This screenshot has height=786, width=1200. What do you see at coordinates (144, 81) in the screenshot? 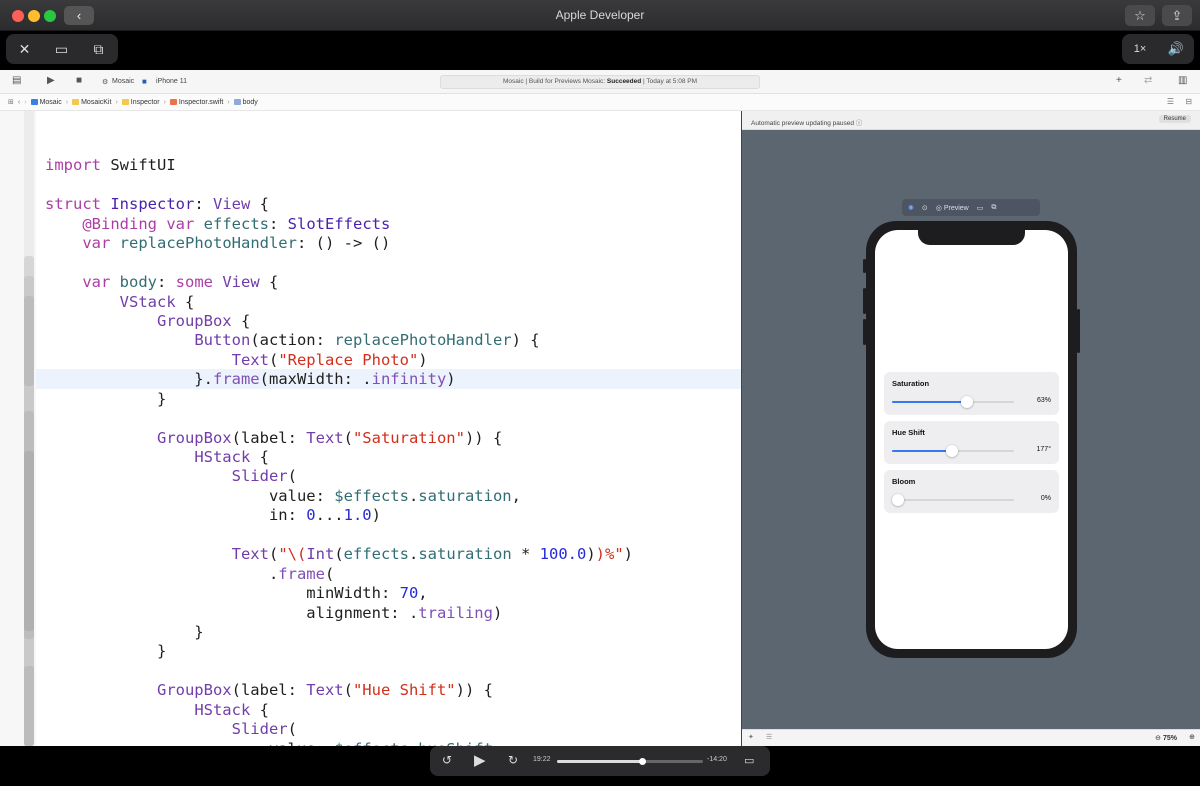
I see `device-icon: ■` at bounding box center [144, 81].